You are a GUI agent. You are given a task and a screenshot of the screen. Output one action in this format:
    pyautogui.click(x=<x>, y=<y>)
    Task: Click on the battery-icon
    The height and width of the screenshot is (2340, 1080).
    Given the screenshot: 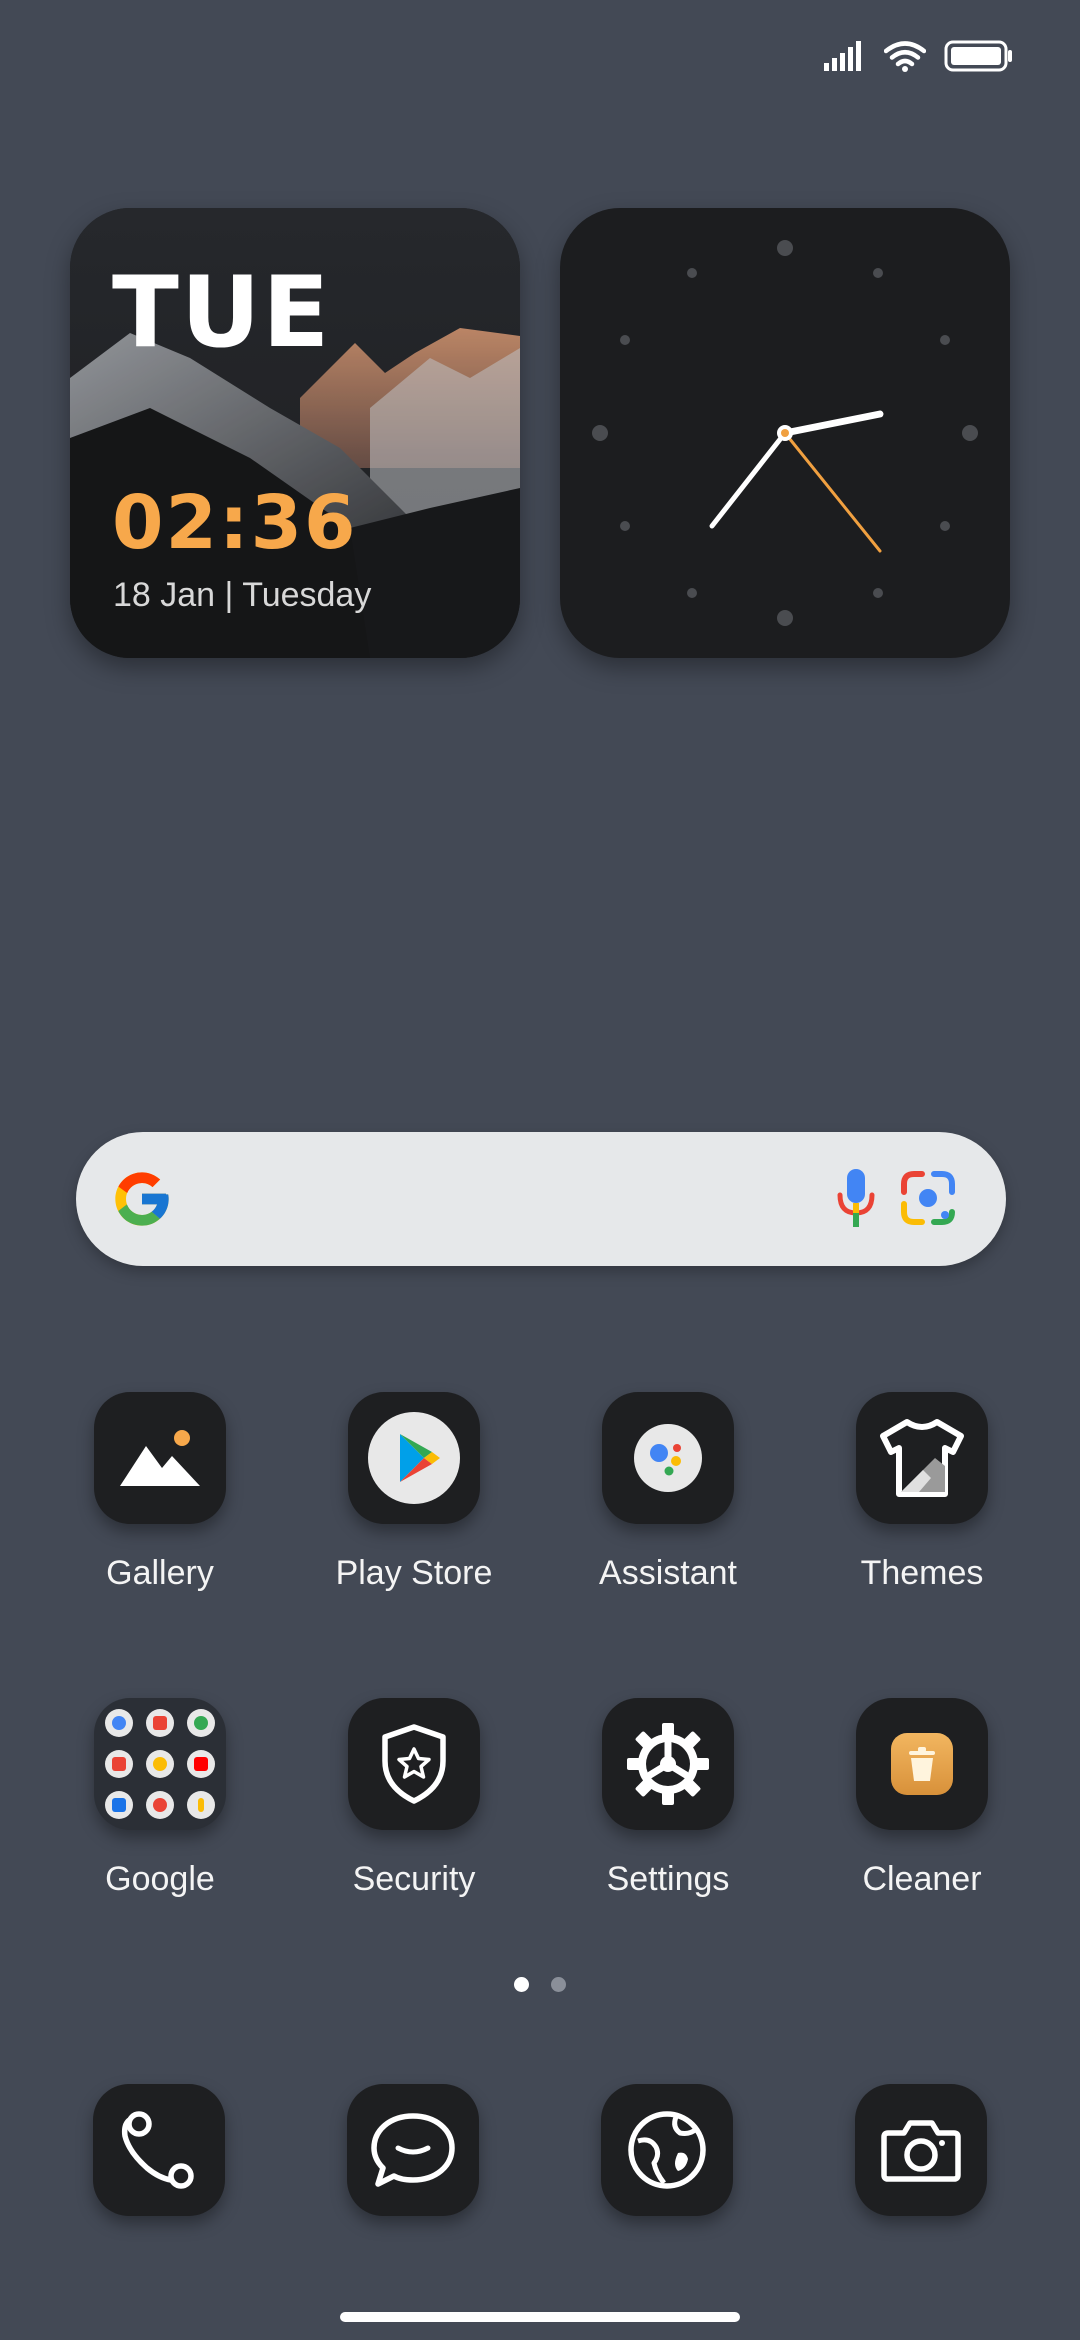 What is the action you would take?
    pyautogui.click(x=978, y=56)
    